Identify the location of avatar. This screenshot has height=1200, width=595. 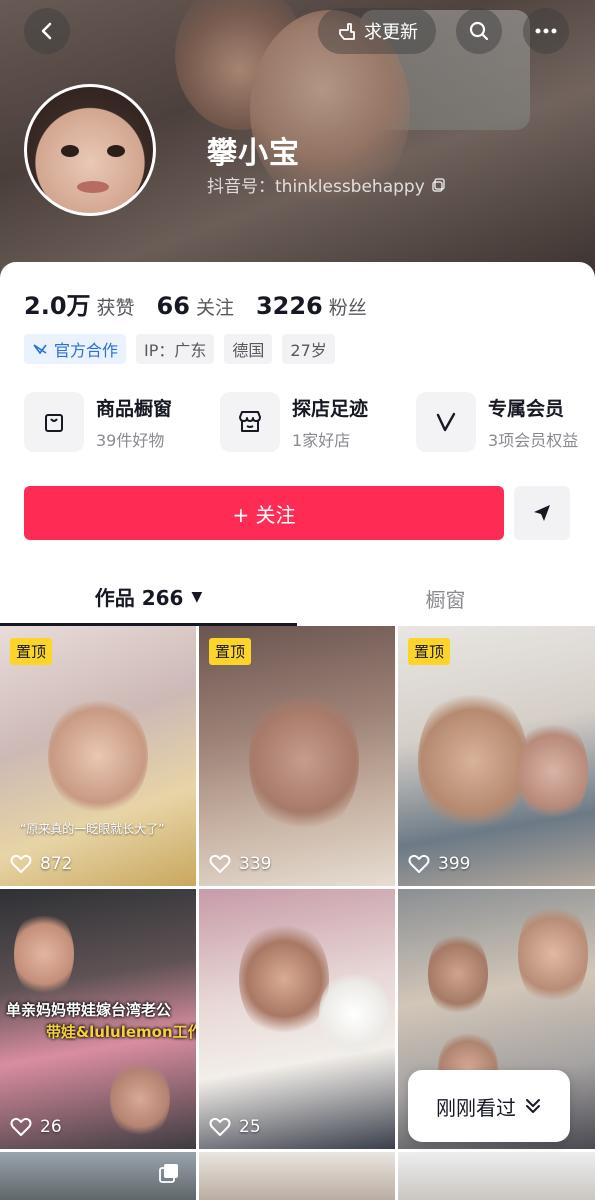
(90, 150).